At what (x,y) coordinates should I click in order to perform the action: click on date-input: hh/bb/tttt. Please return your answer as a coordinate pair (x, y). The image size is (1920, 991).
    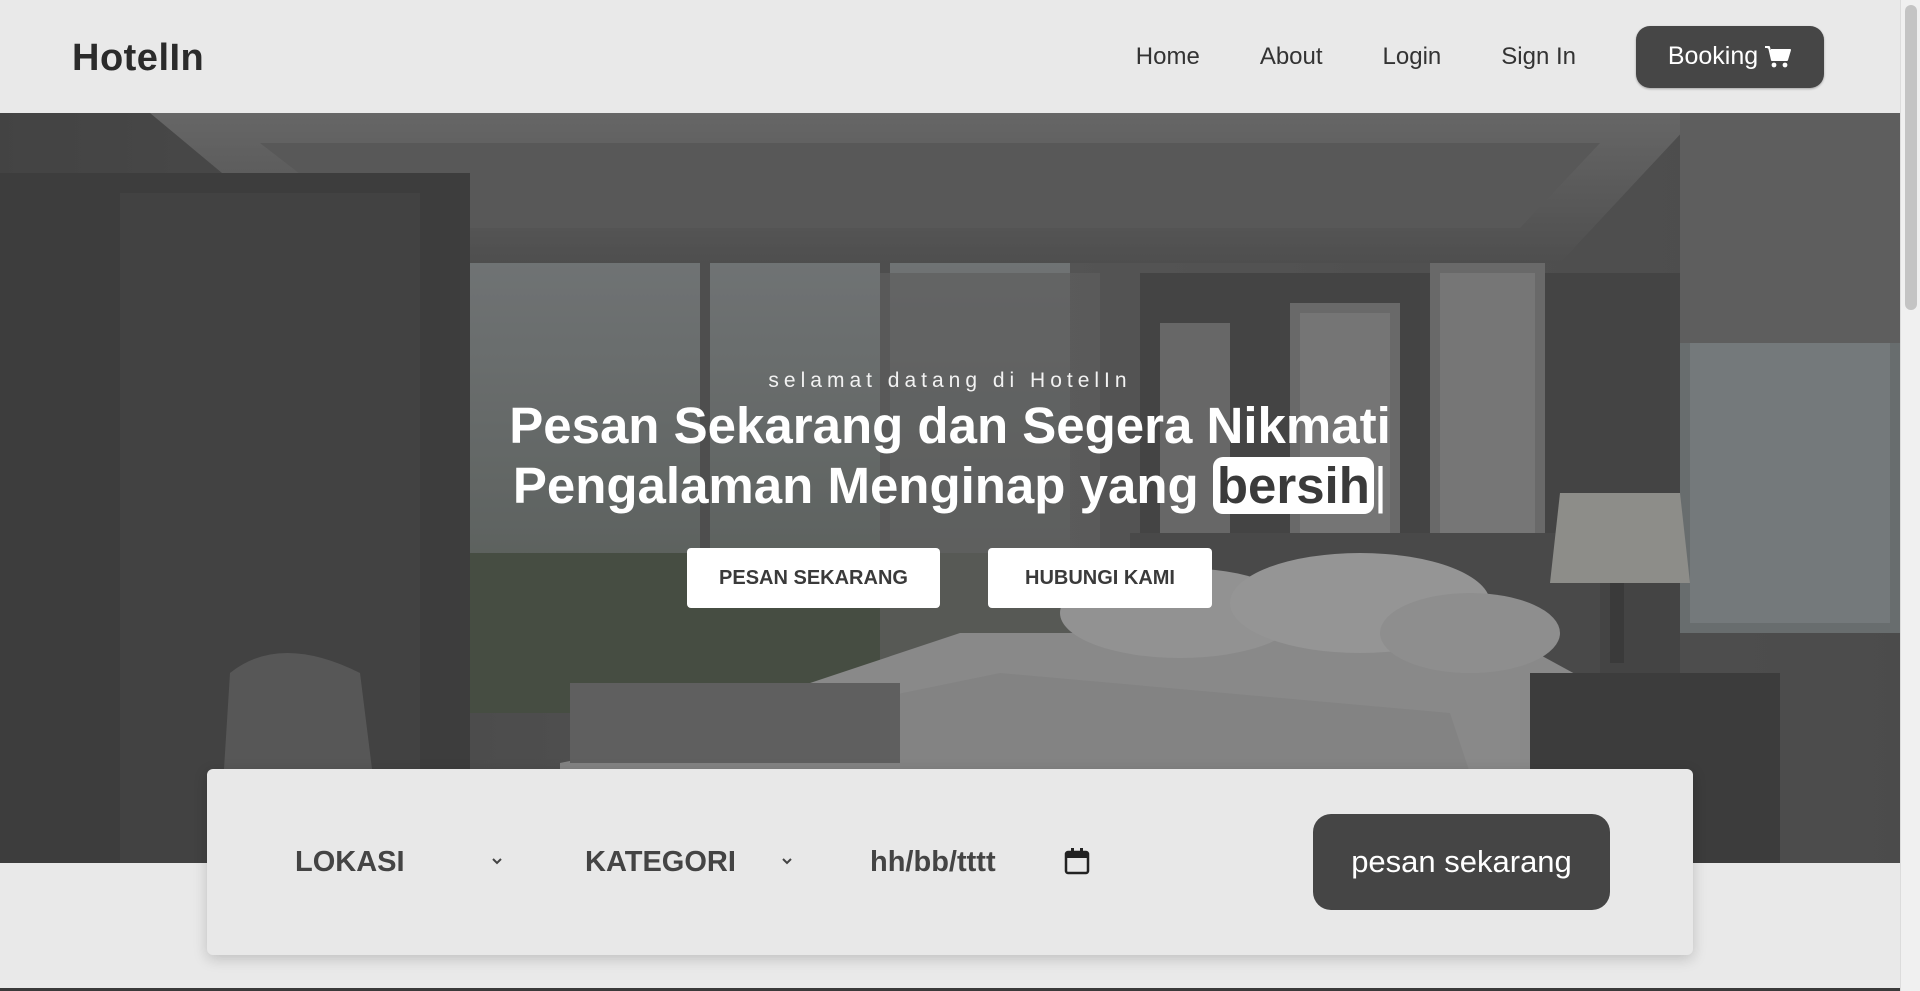
    Looking at the image, I should click on (980, 862).